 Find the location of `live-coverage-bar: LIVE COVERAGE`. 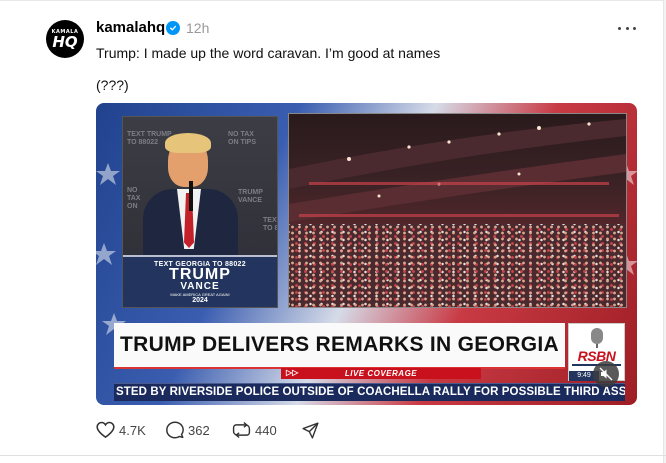

live-coverage-bar: LIVE COVERAGE is located at coordinates (381, 373).